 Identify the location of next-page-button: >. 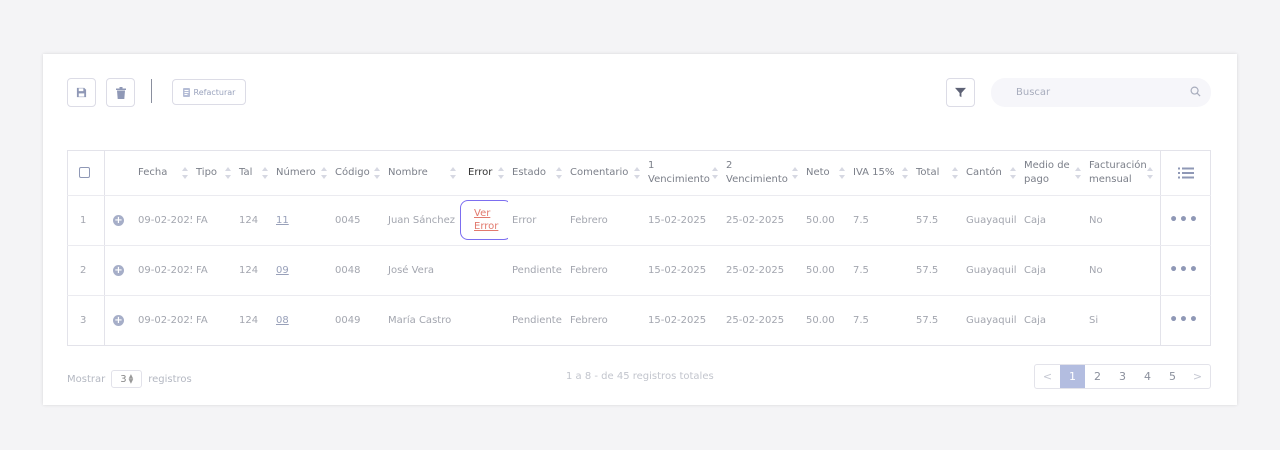
(1197, 376).